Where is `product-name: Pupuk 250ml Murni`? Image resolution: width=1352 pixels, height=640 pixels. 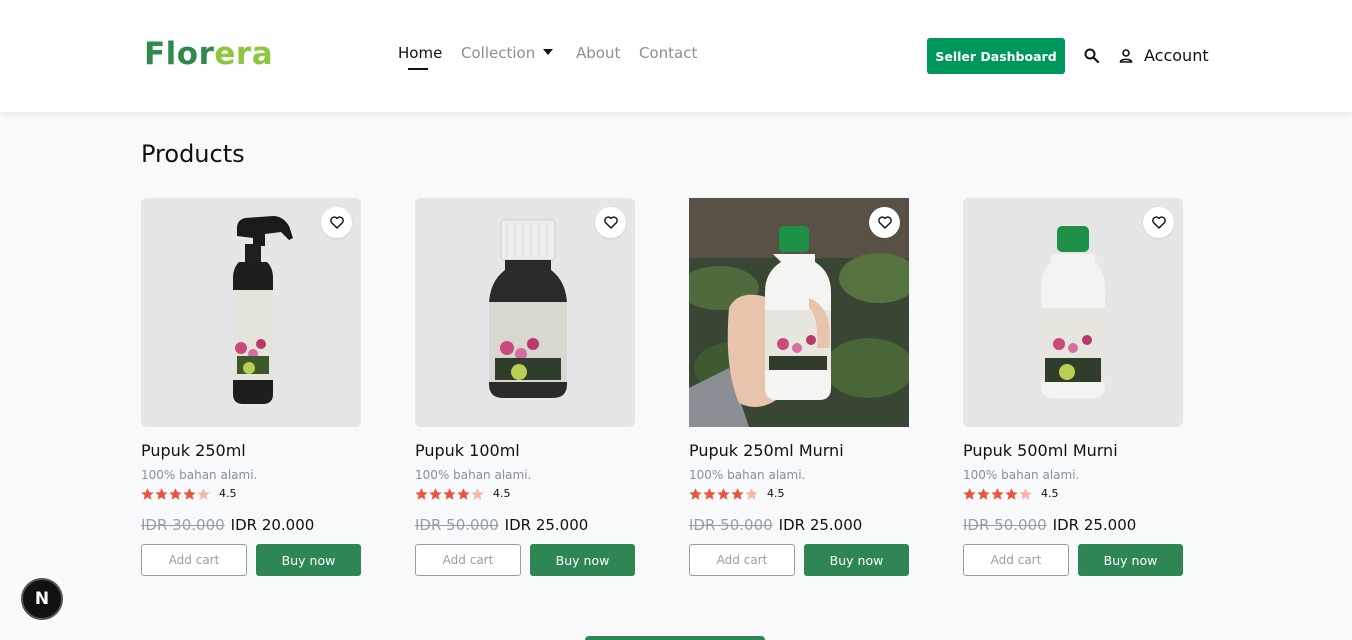
product-name: Pupuk 250ml Murni is located at coordinates (766, 450).